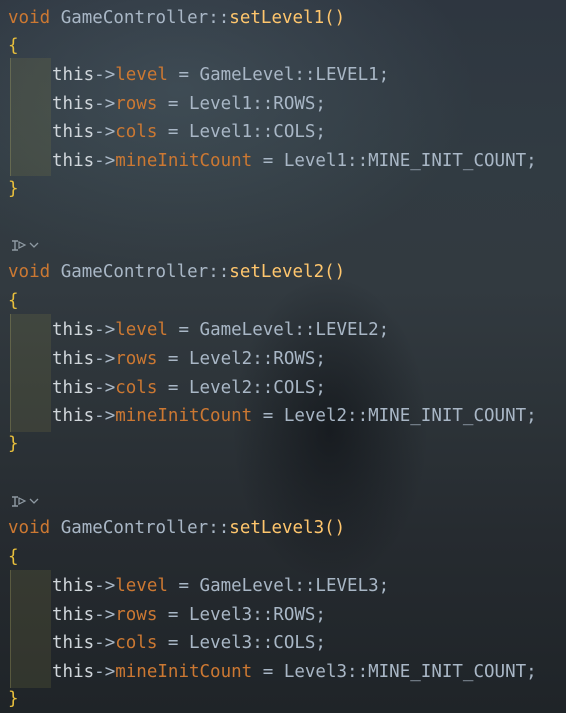 Image resolution: width=566 pixels, height=713 pixels. I want to click on code-line: this->cols = Level3::COLS;, so click(167, 643).